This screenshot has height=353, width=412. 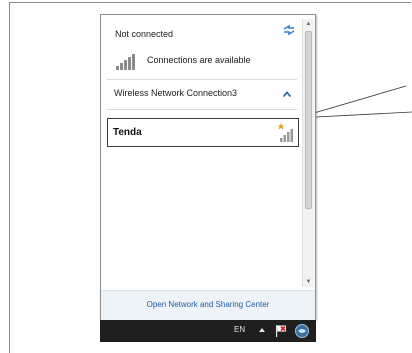 I want to click on network-name: Tenda, so click(x=127, y=132).